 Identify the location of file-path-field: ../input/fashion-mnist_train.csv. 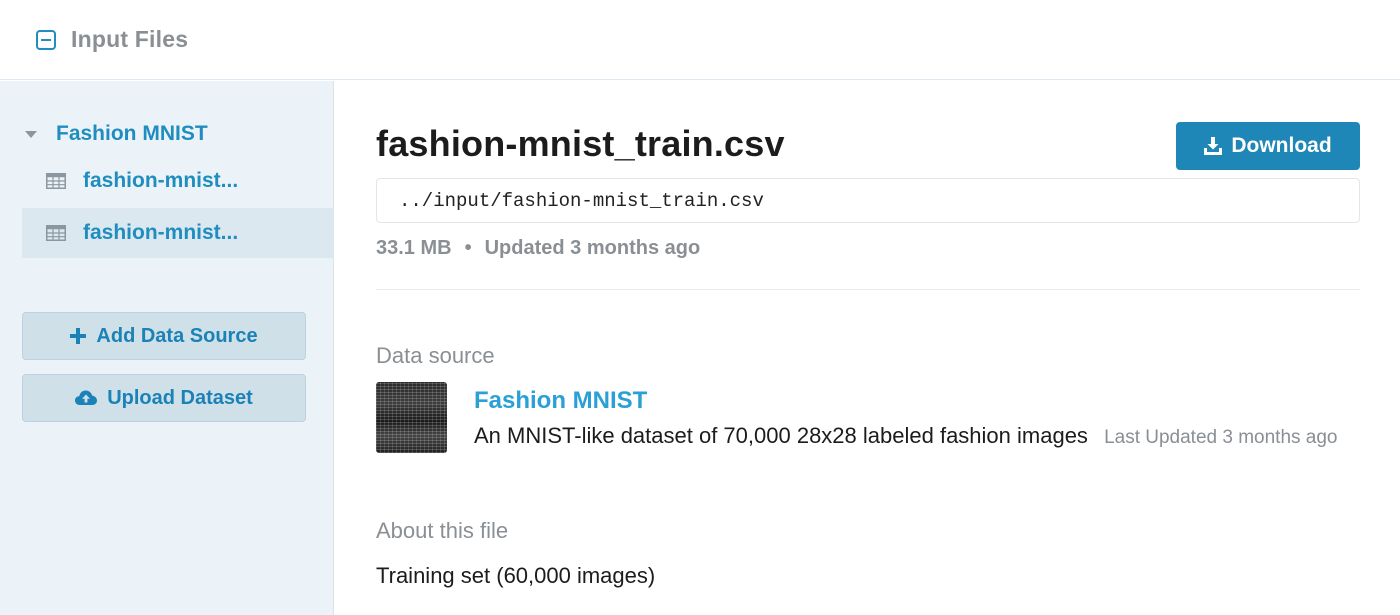
(868, 200).